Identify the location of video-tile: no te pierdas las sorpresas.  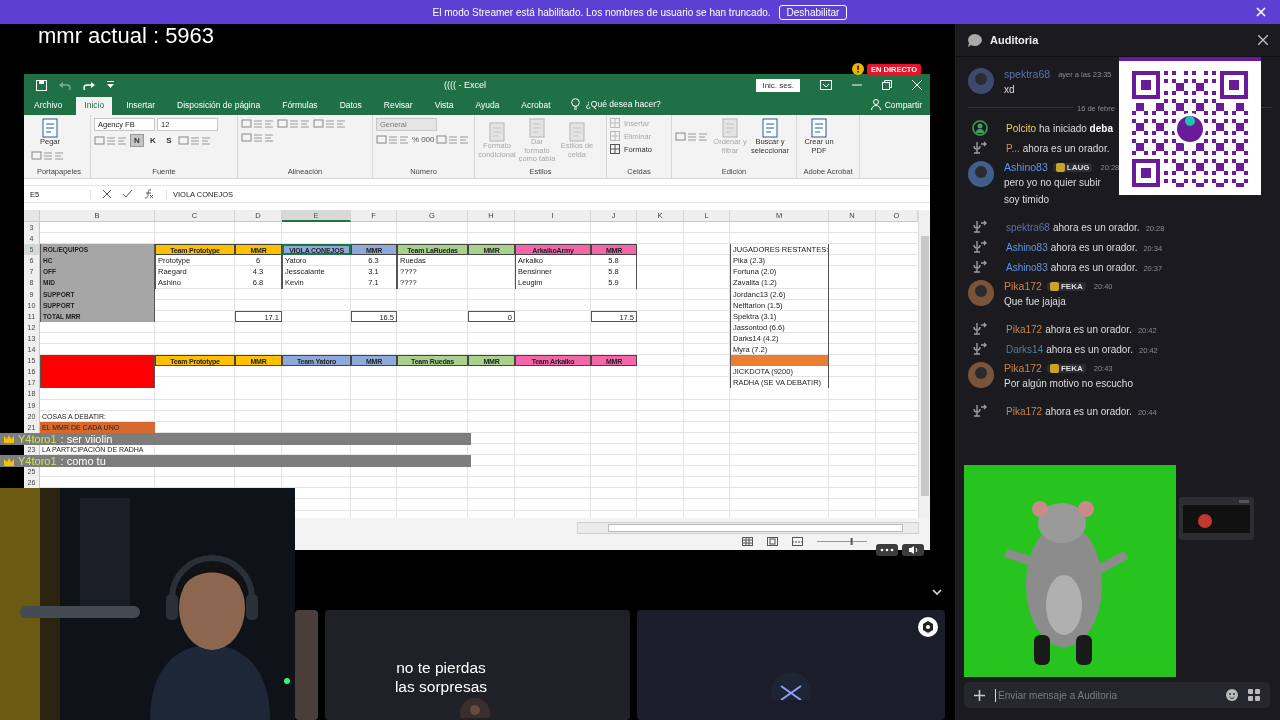
(477, 665).